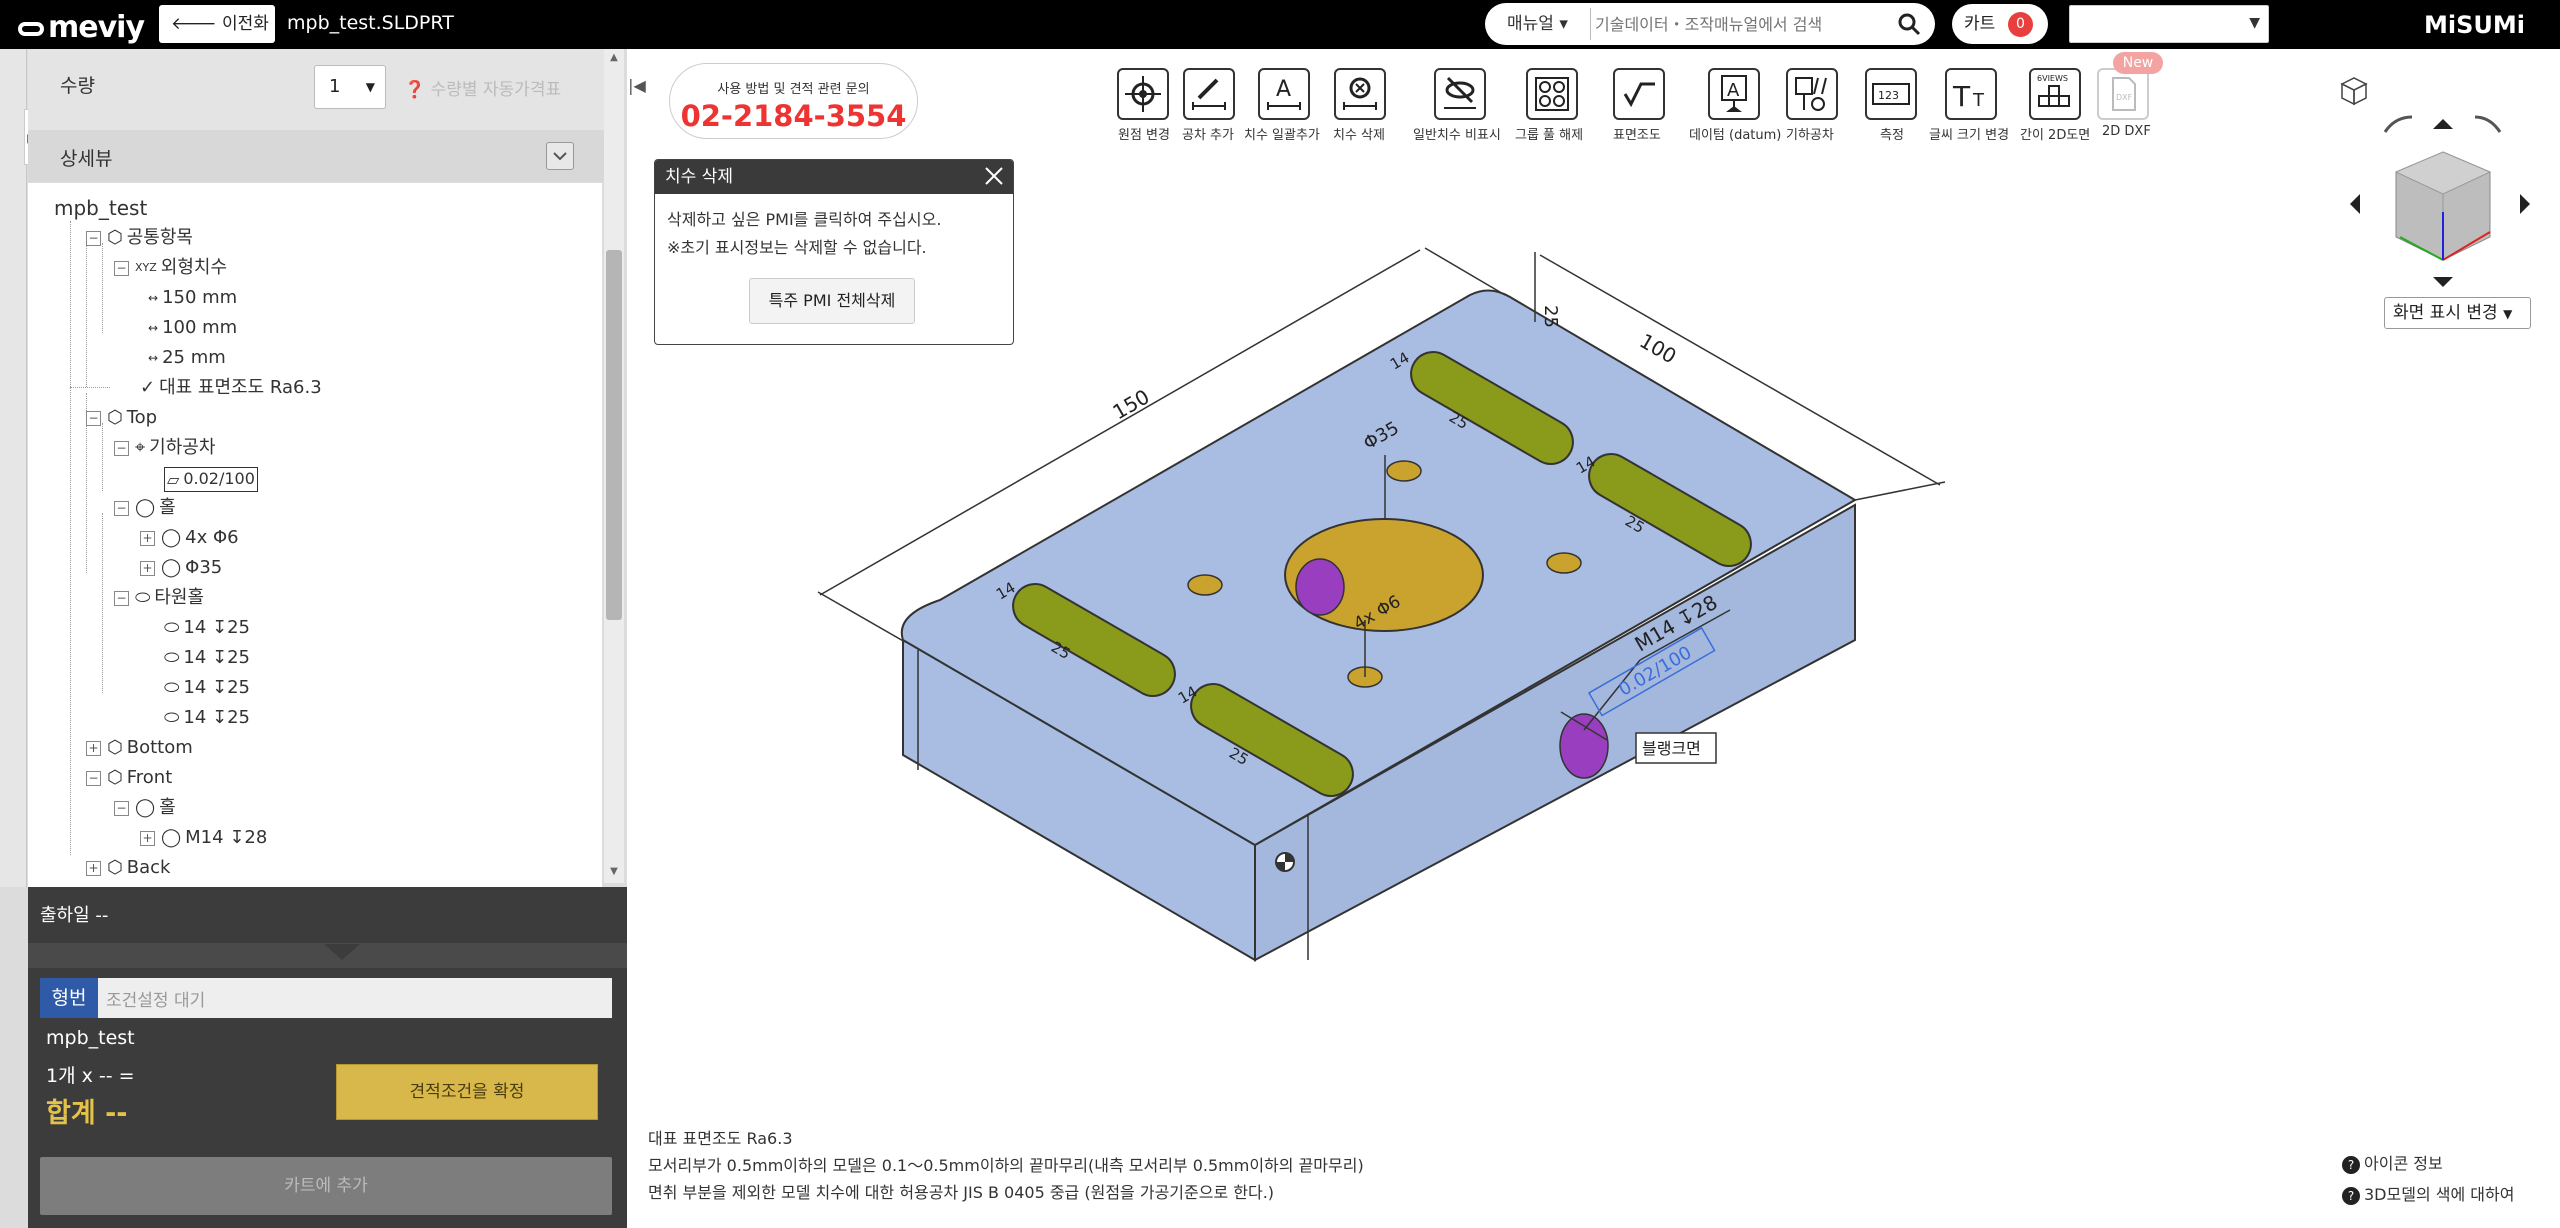  Describe the element at coordinates (207, 718) in the screenshot. I see `tree-node-slot-4: ⬭ 14 ↧25` at that location.